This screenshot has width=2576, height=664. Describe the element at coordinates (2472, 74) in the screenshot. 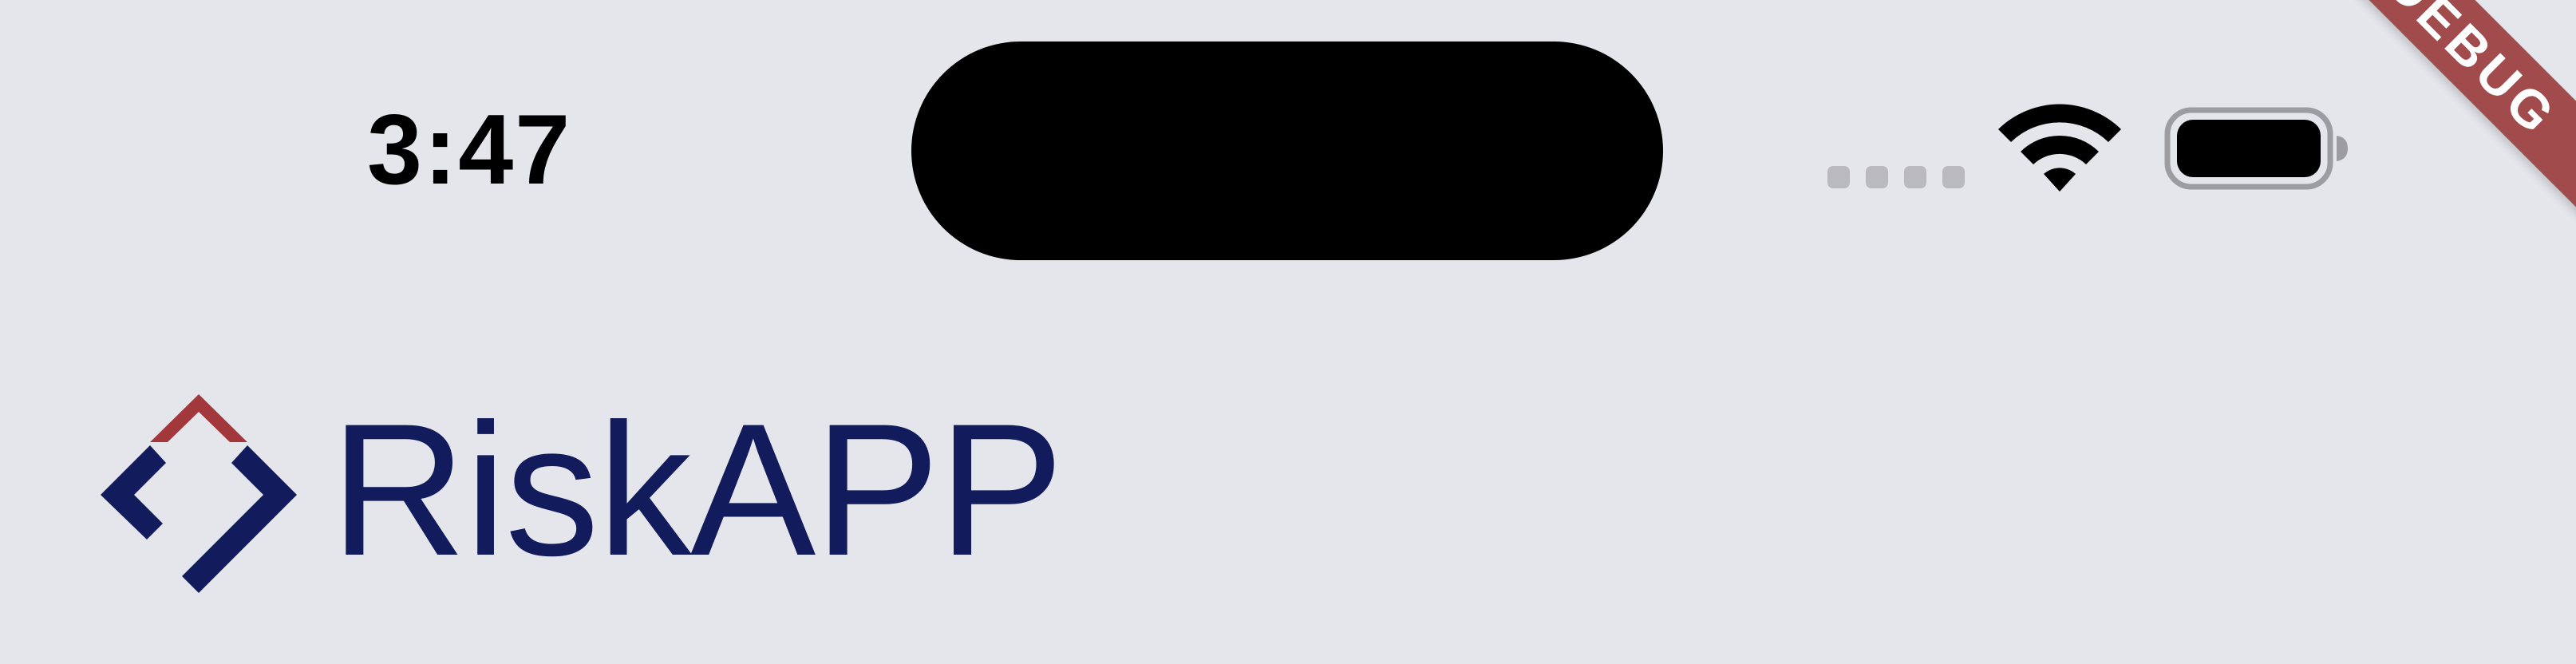

I see `debug-banner-label: DEBUG` at that location.